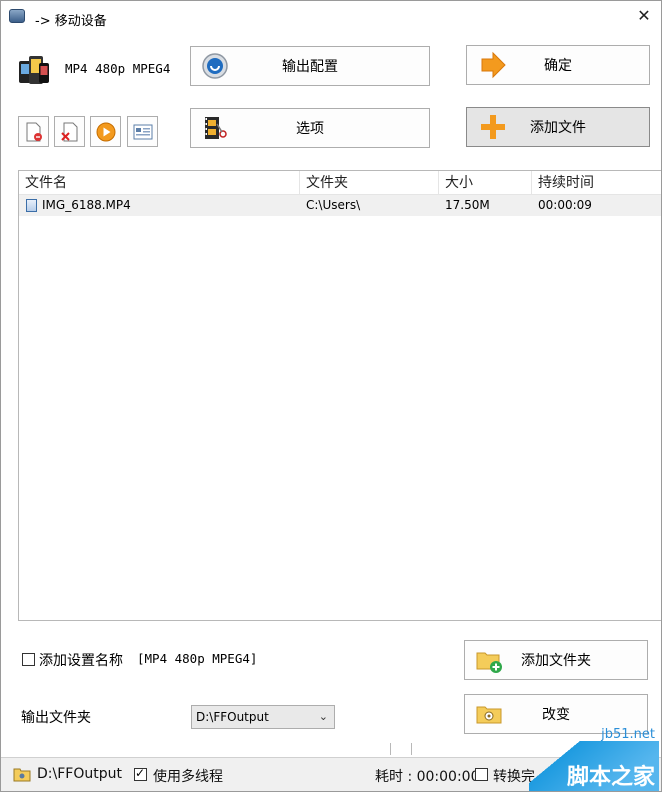  What do you see at coordinates (28, 659) in the screenshot?
I see `add-settings-name-checkbox` at bounding box center [28, 659].